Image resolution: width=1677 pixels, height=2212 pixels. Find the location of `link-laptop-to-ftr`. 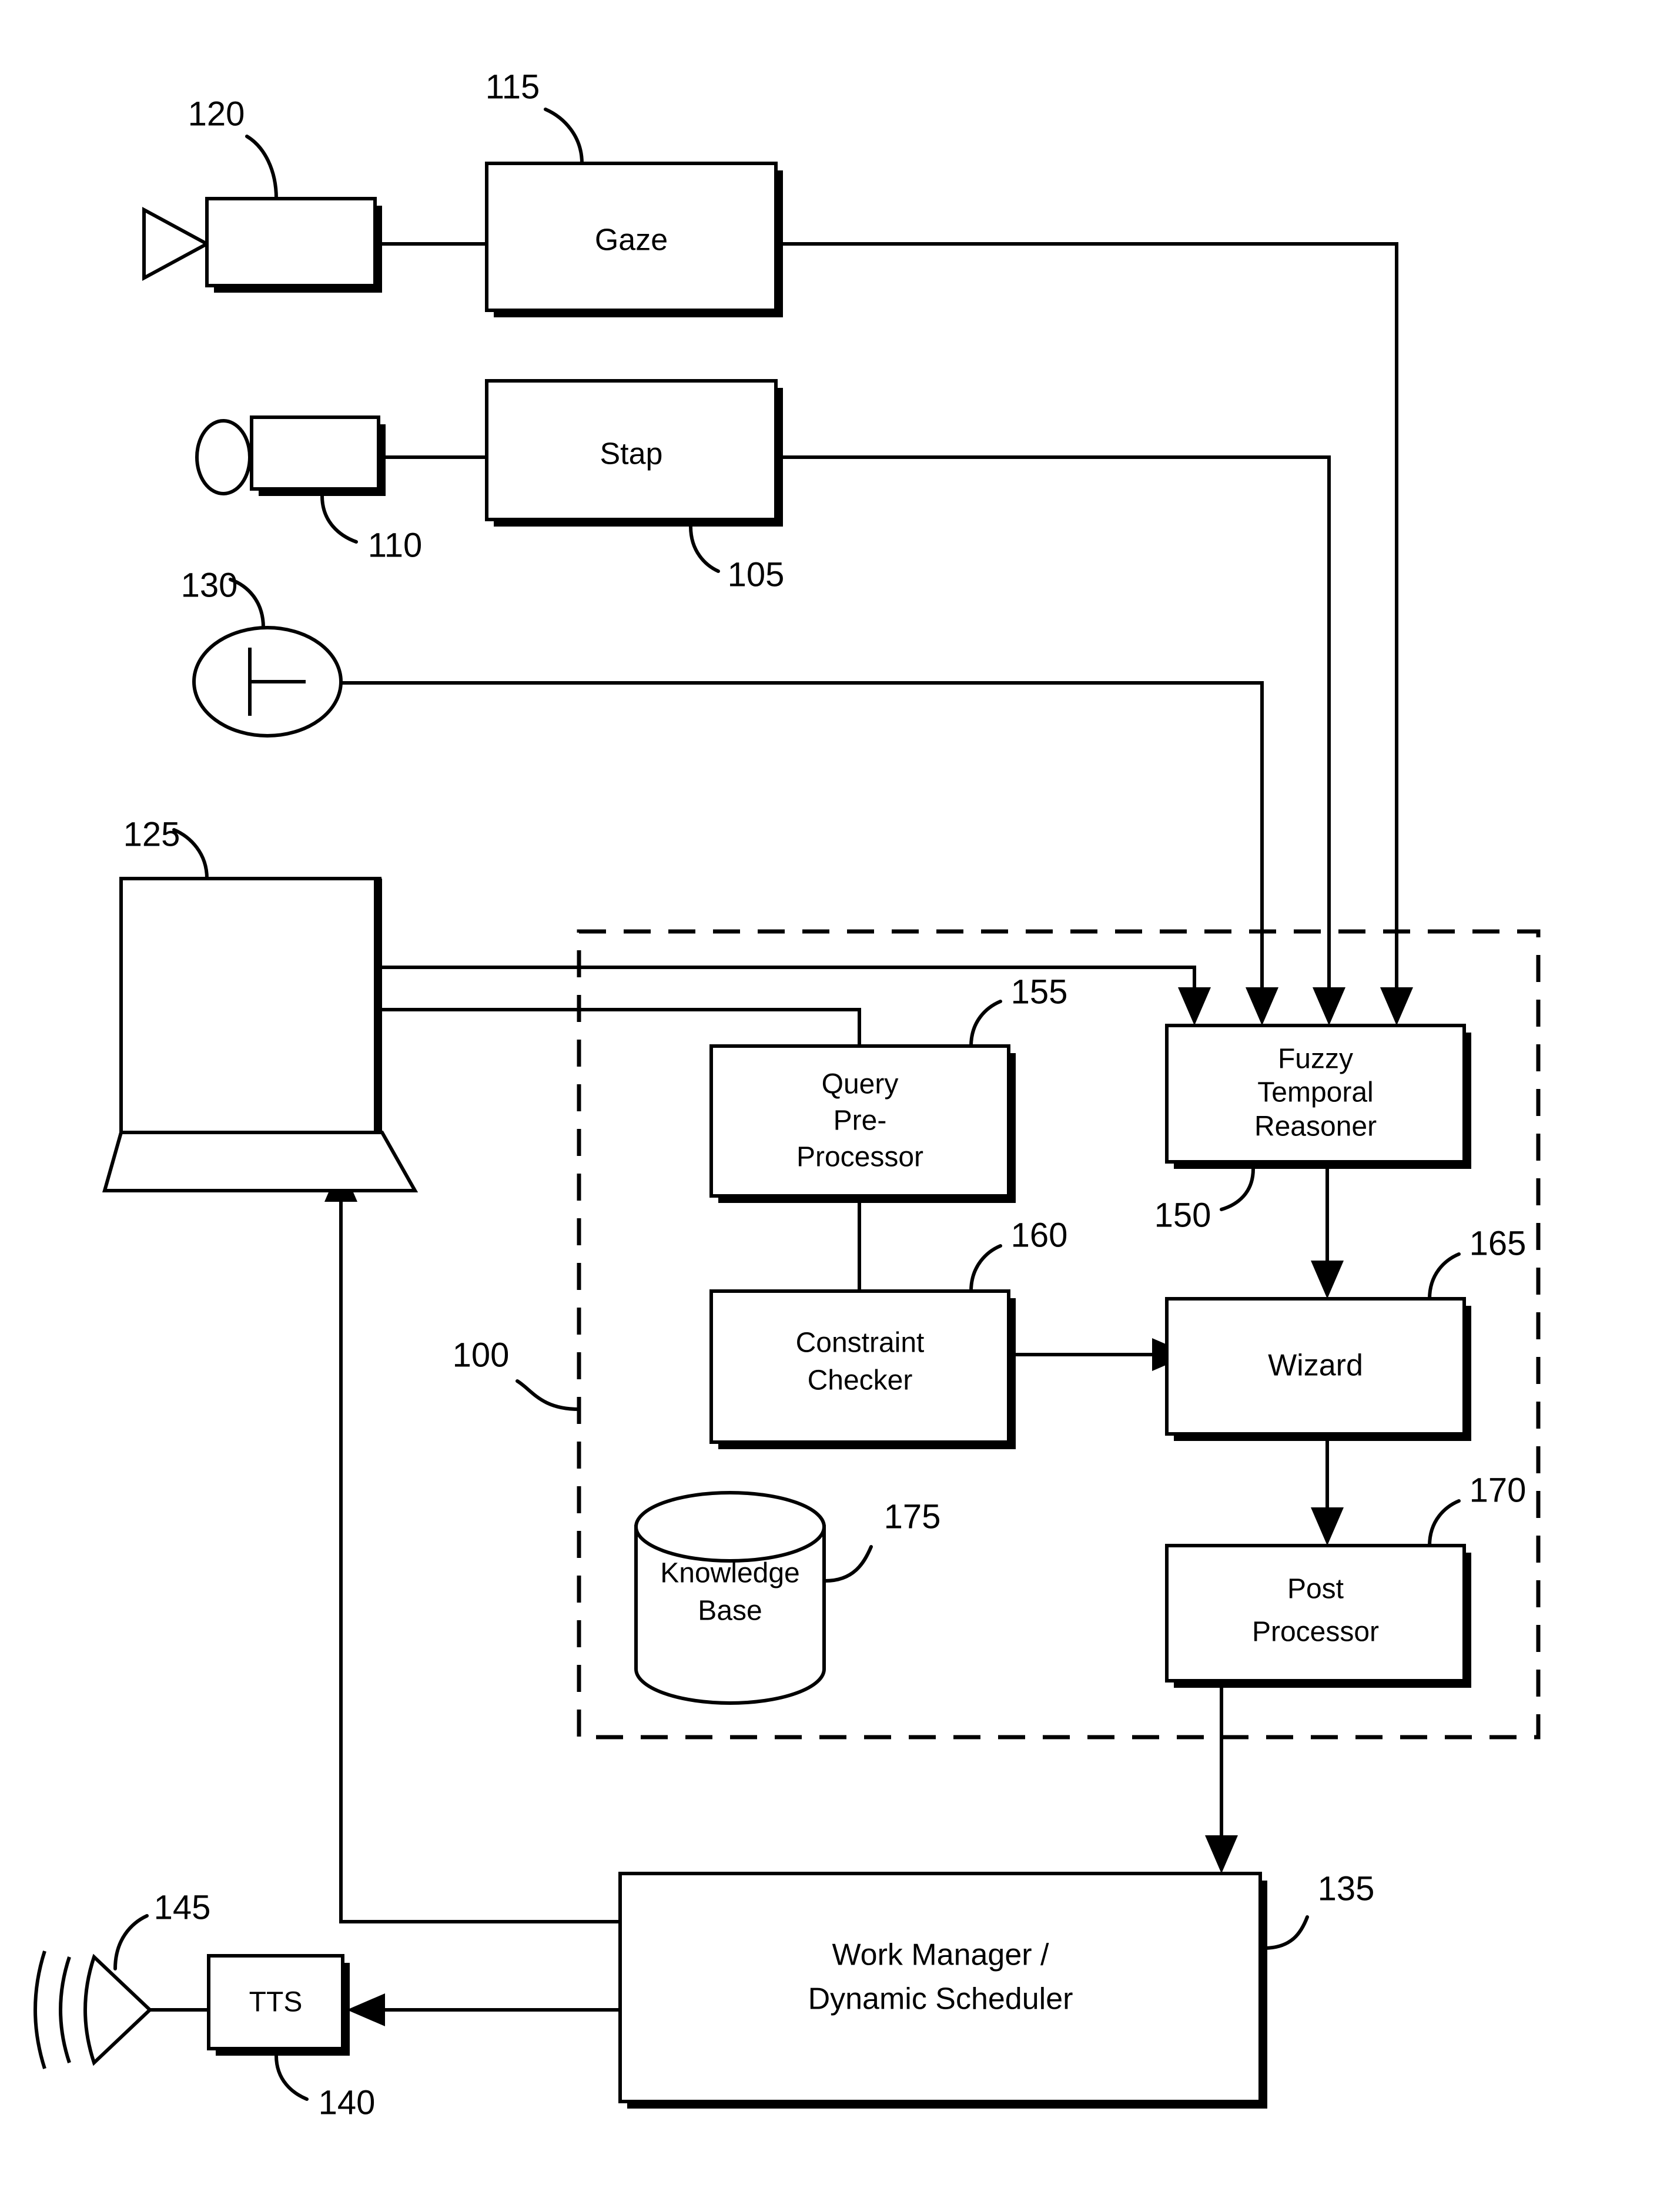

link-laptop-to-ftr is located at coordinates (789, 984).